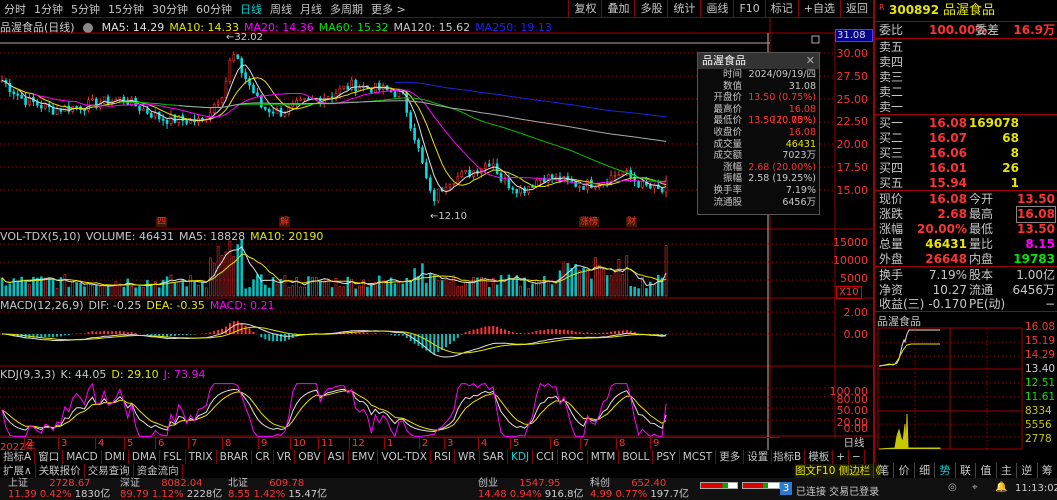 Image resolution: width=1057 pixels, height=500 pixels. Describe the element at coordinates (967, 244) in the screenshot. I see `quote-row: 总量 46431 量比 8.15` at that location.